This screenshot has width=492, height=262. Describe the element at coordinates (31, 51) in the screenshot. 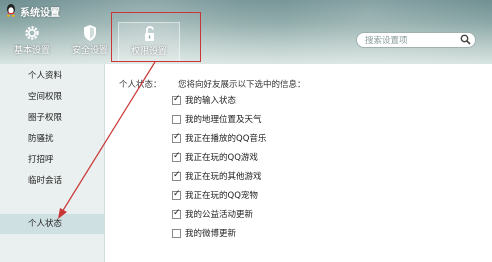

I see `tab-label: 基本设置` at that location.